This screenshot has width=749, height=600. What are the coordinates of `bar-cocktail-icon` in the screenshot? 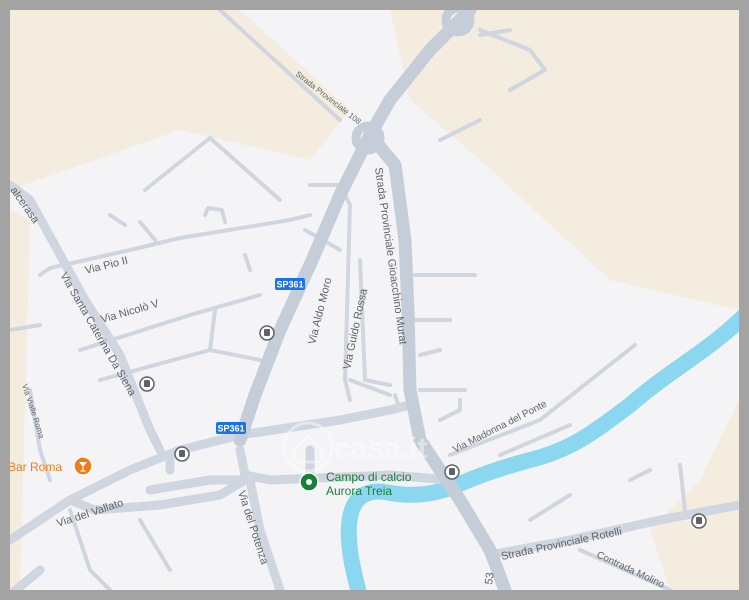 It's located at (83, 466).